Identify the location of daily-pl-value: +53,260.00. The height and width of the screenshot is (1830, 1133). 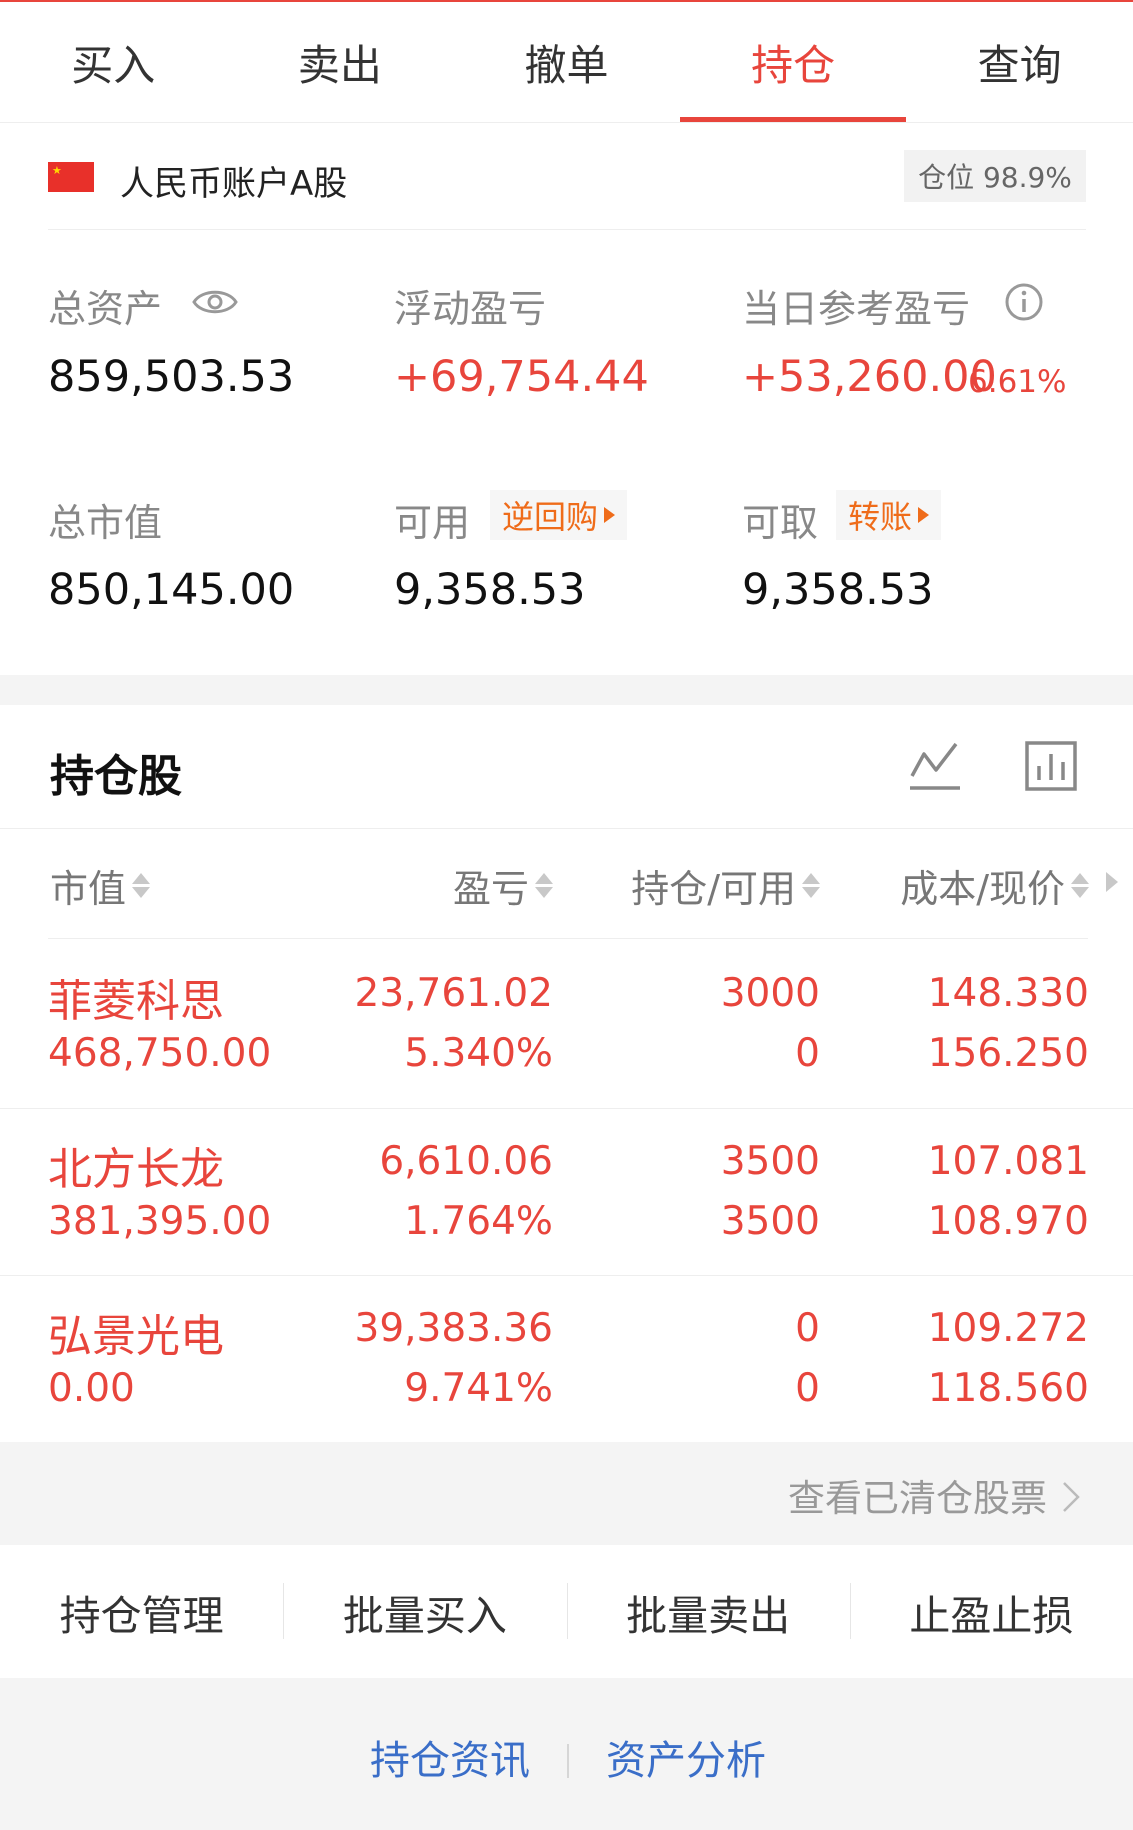
(869, 377).